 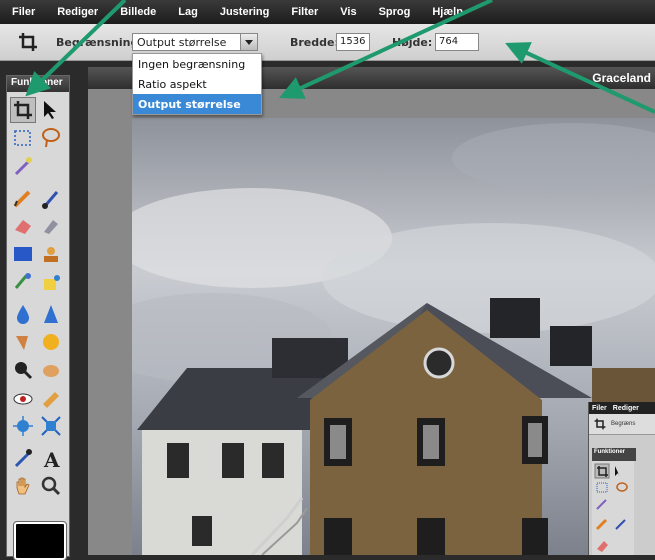 I want to click on color-replace-icon, so click(x=23, y=282).